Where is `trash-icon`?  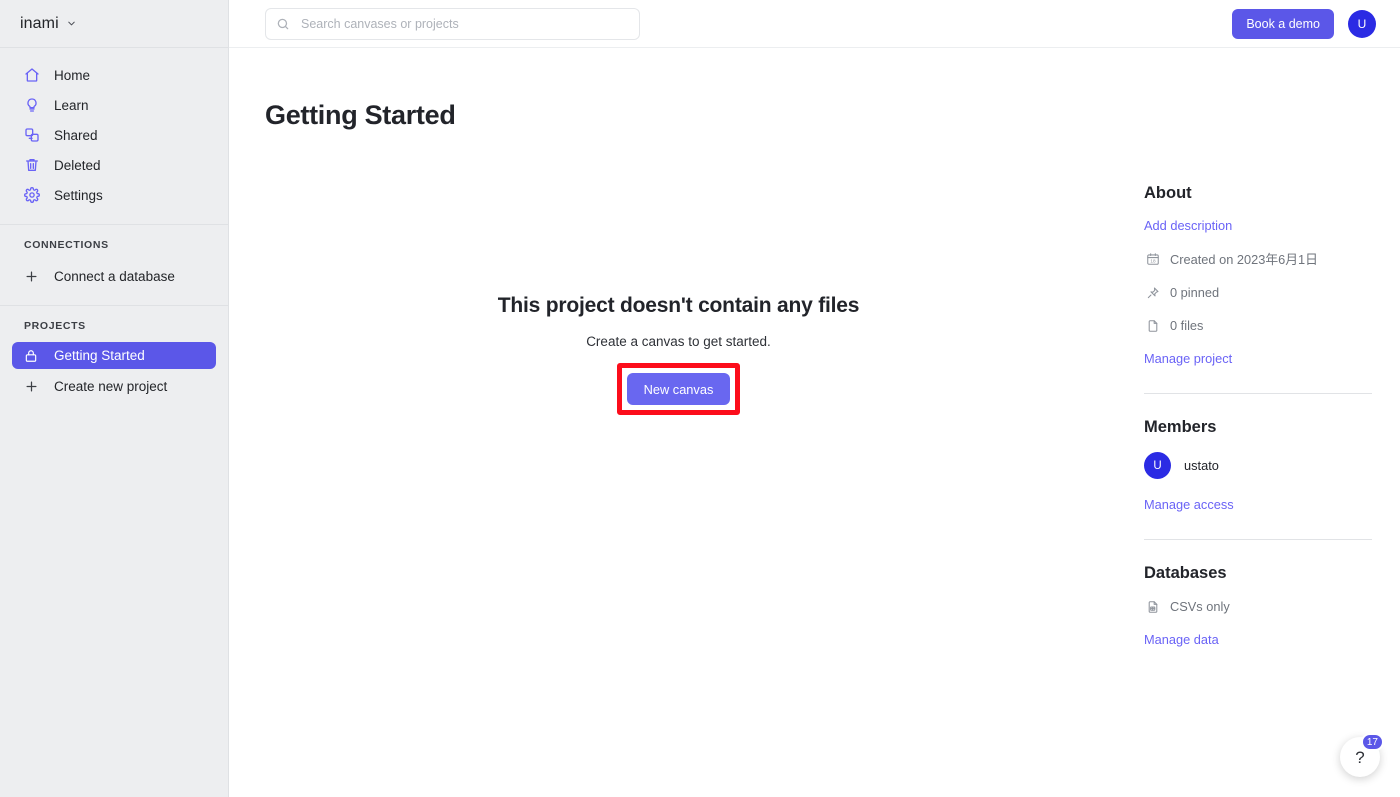 trash-icon is located at coordinates (34, 165).